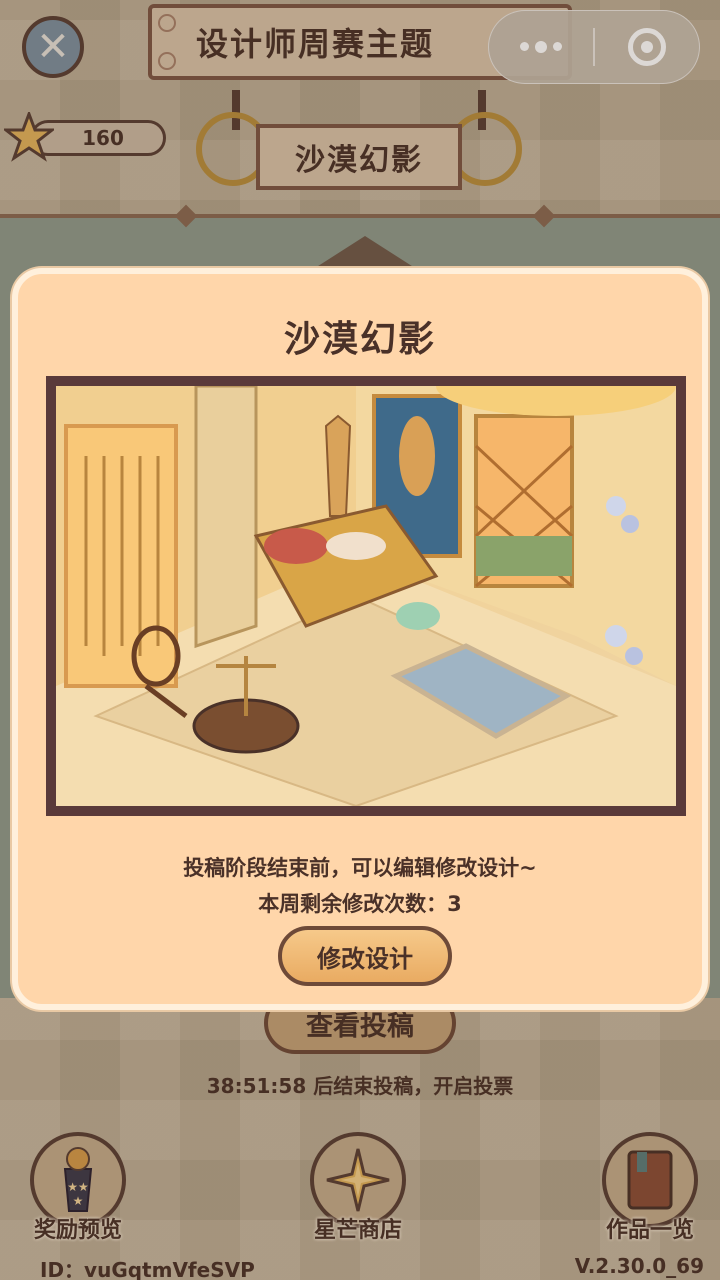  I want to click on edit-design-label: 修改设计, so click(365, 958).